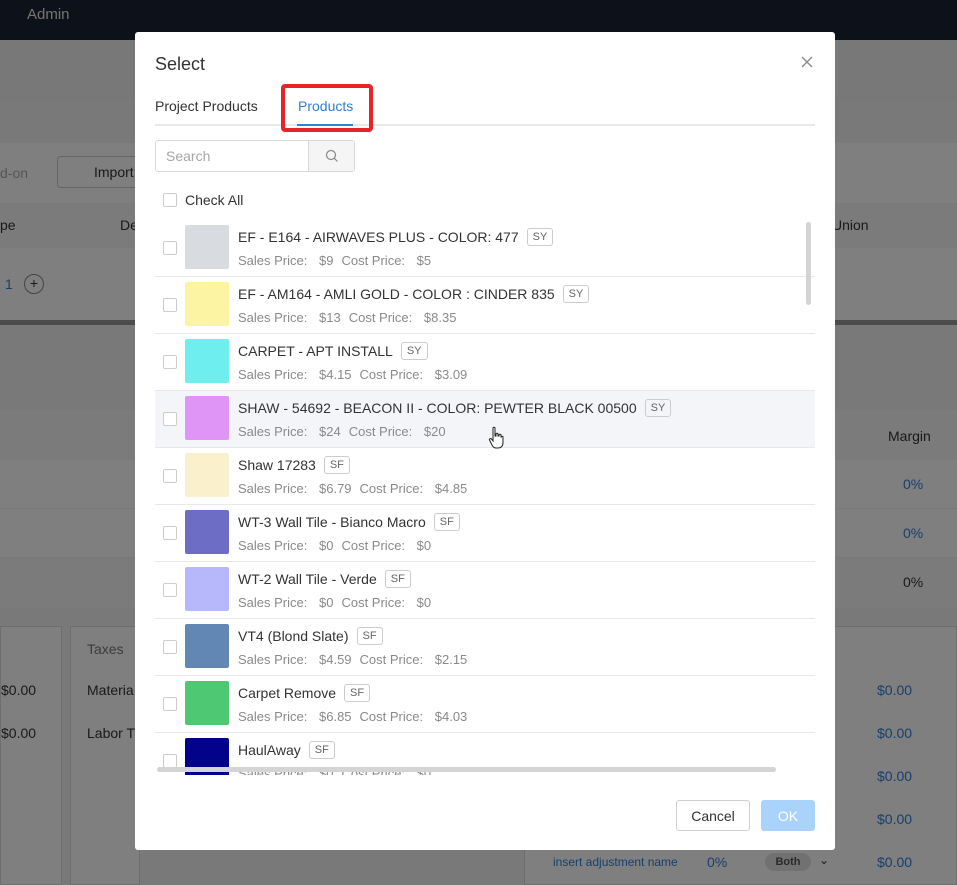 This screenshot has height=885, width=957. Describe the element at coordinates (285, 260) in the screenshot. I see `sales-price: Sales Price: $9` at that location.